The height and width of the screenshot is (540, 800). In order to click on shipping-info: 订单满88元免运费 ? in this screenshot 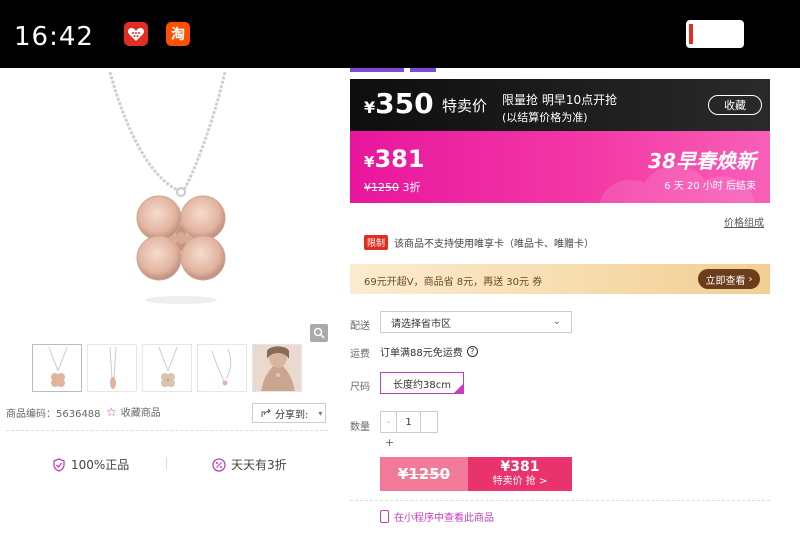, I will do `click(429, 351)`.